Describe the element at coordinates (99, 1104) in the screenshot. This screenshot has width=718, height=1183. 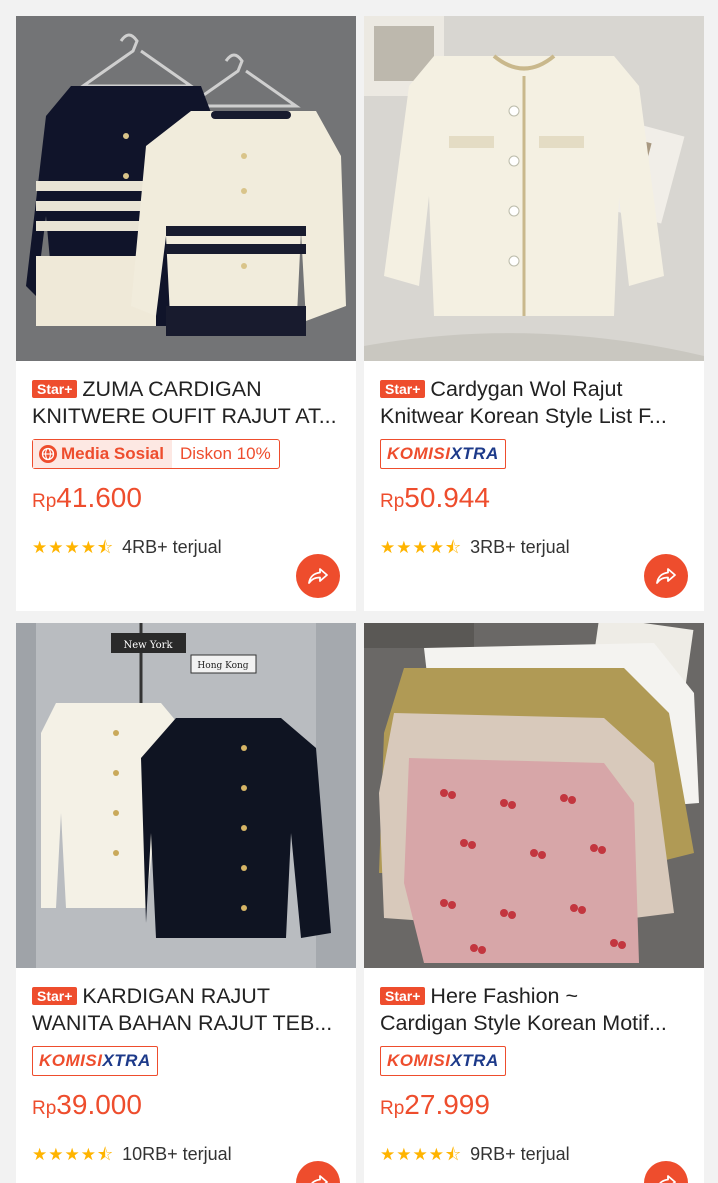
I see `price-amount: 39.000` at that location.